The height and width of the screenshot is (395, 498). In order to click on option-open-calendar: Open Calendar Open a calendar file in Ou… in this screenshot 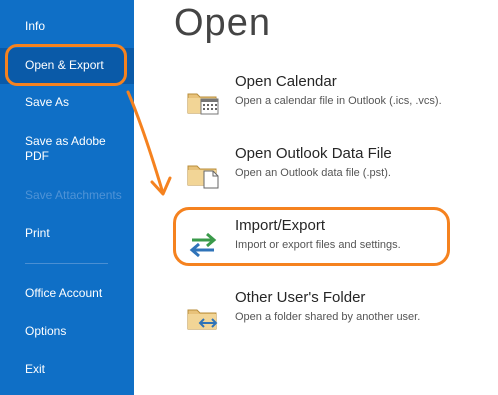, I will do `click(330, 101)`.